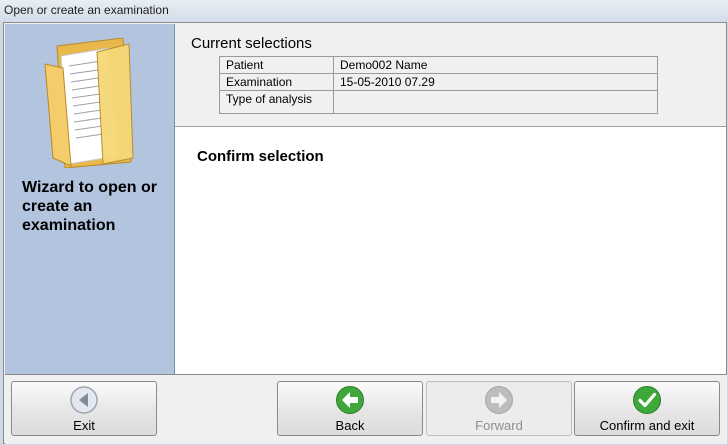 This screenshot has height=445, width=728. I want to click on gray-right-arrow-icon, so click(499, 400).